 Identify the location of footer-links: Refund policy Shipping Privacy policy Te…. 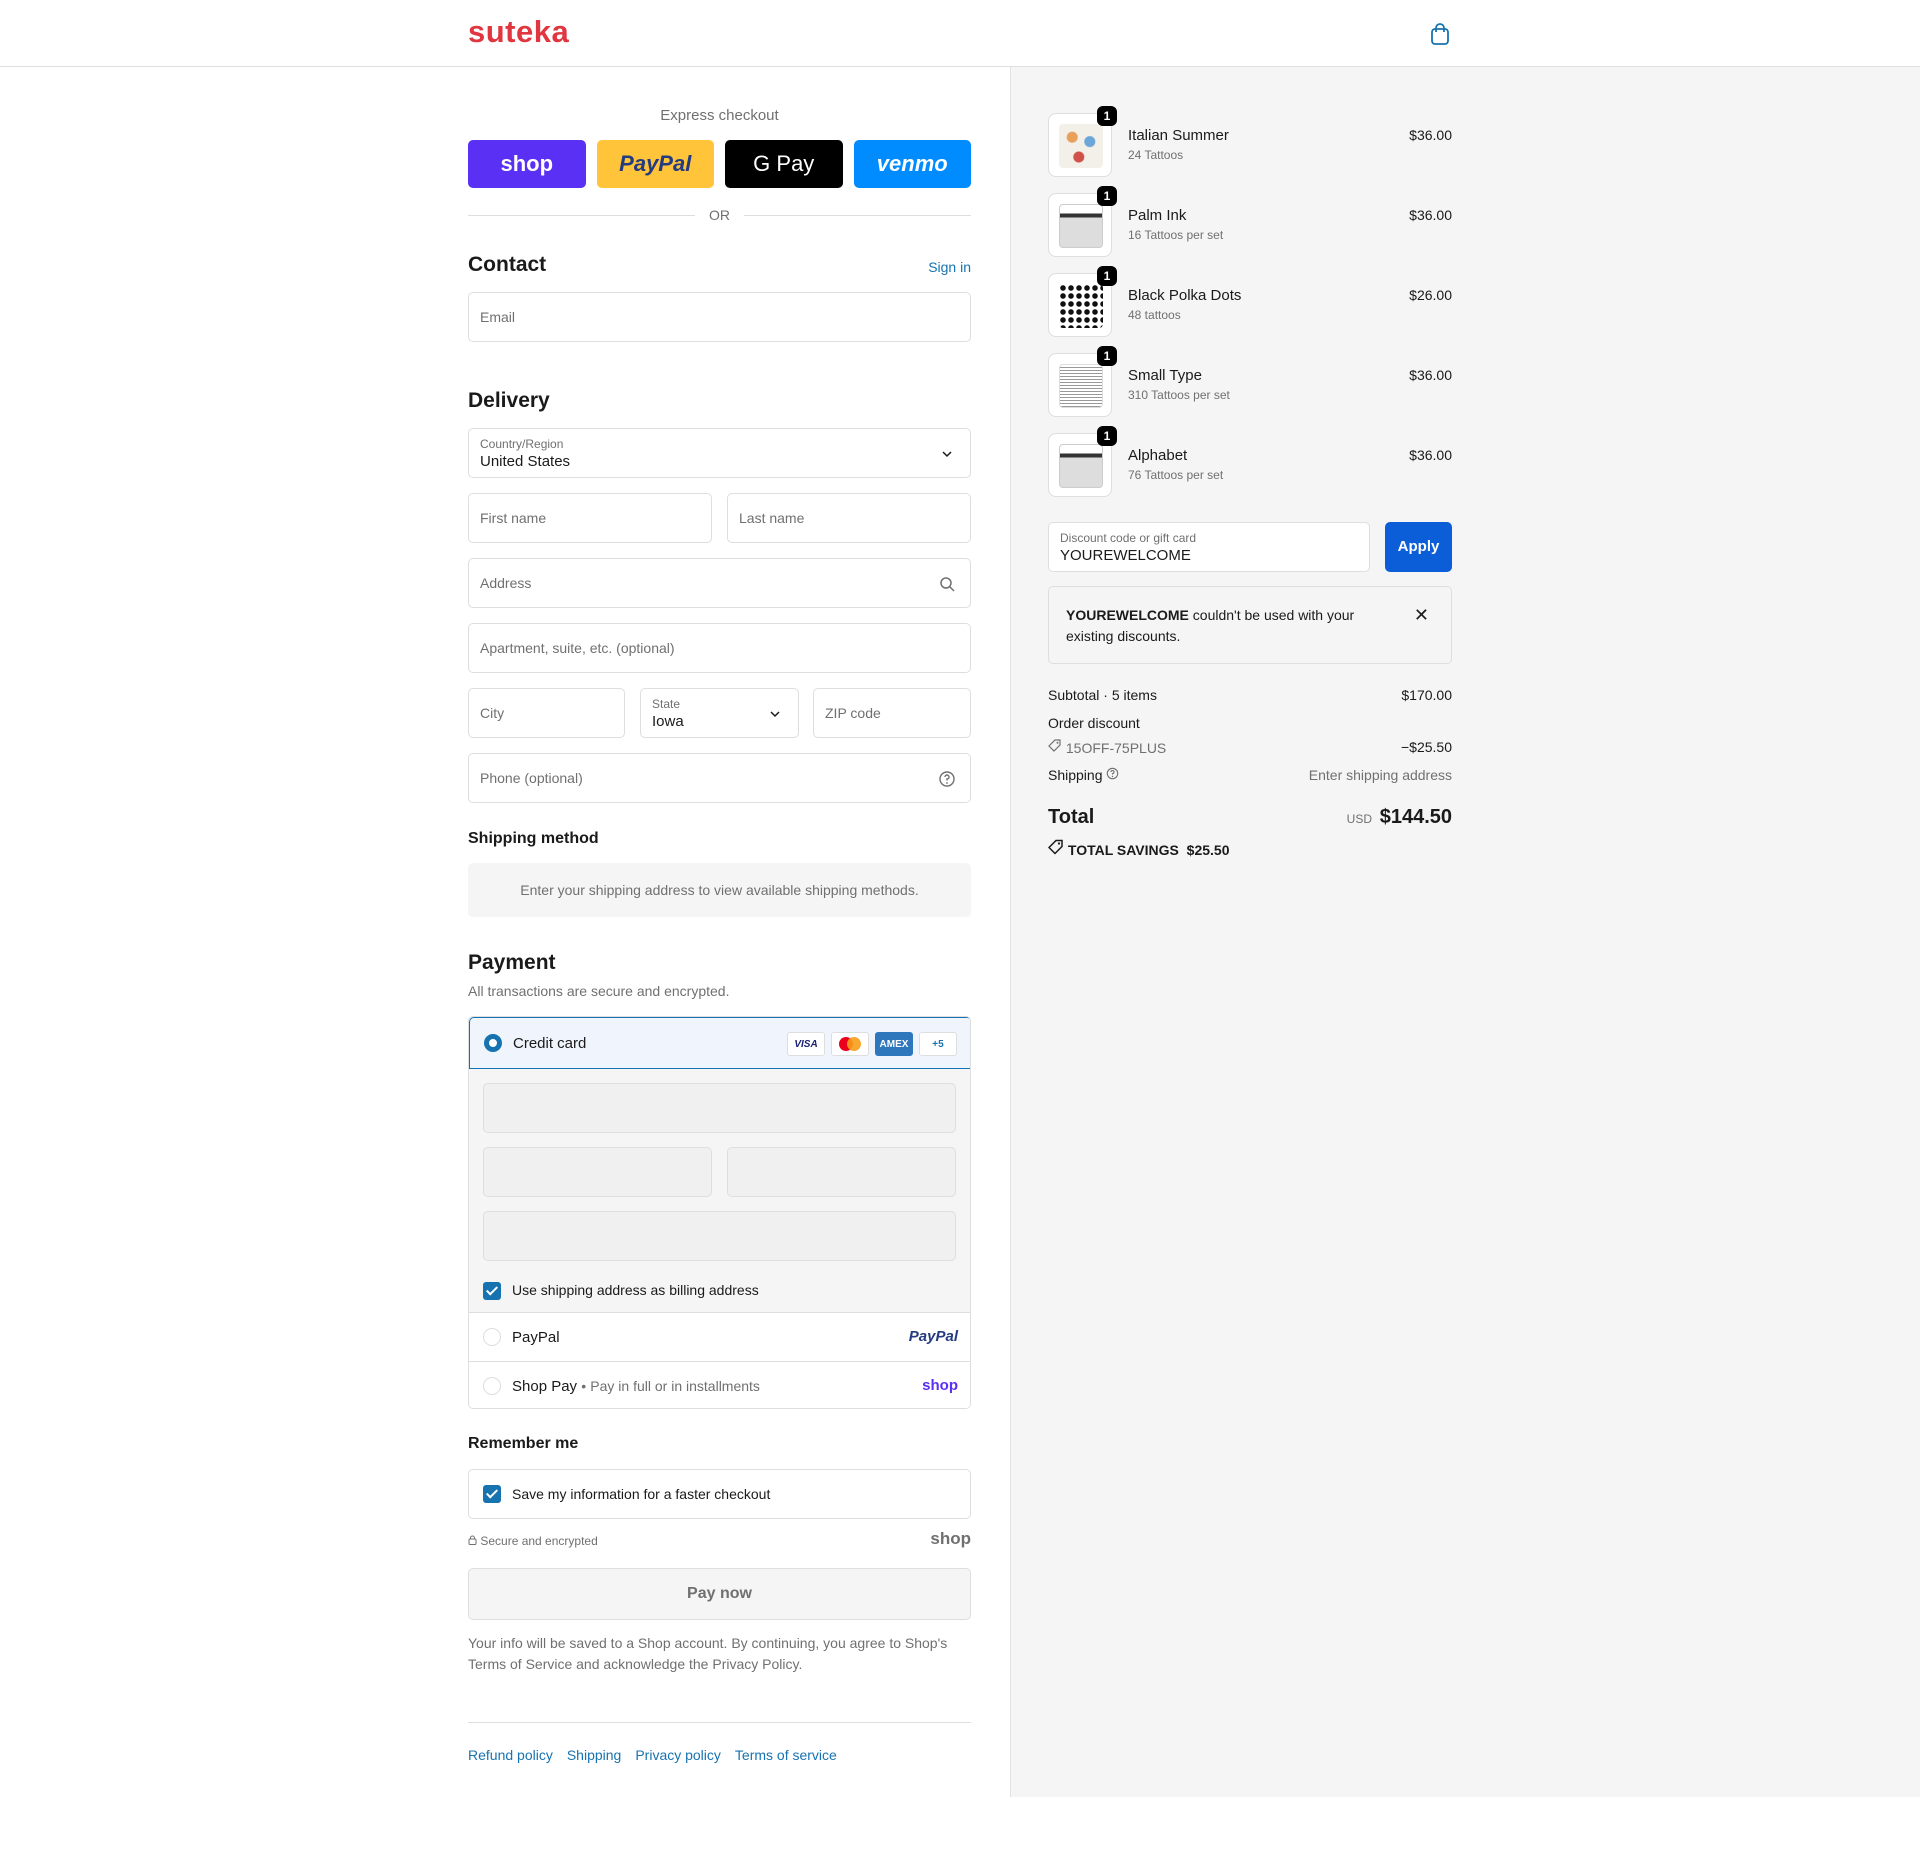
(652, 1755).